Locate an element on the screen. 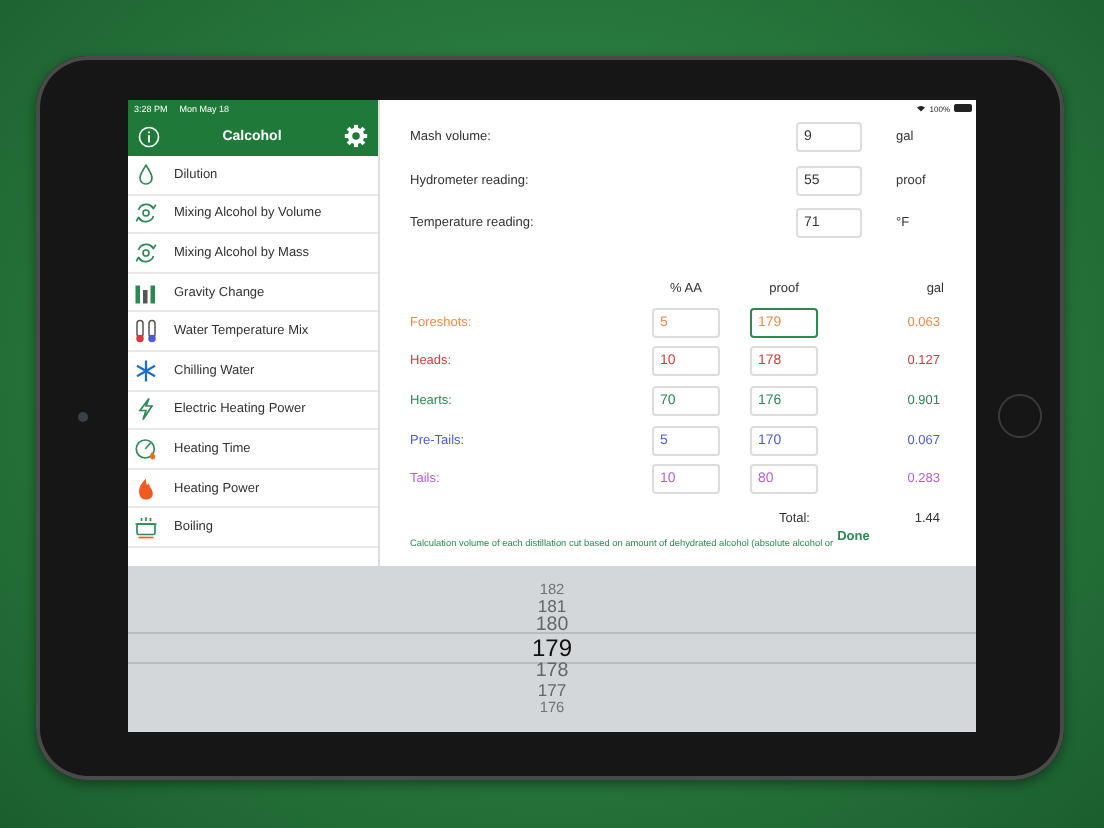 This screenshot has width=1104, height=828. lightning-icon is located at coordinates (146, 409).